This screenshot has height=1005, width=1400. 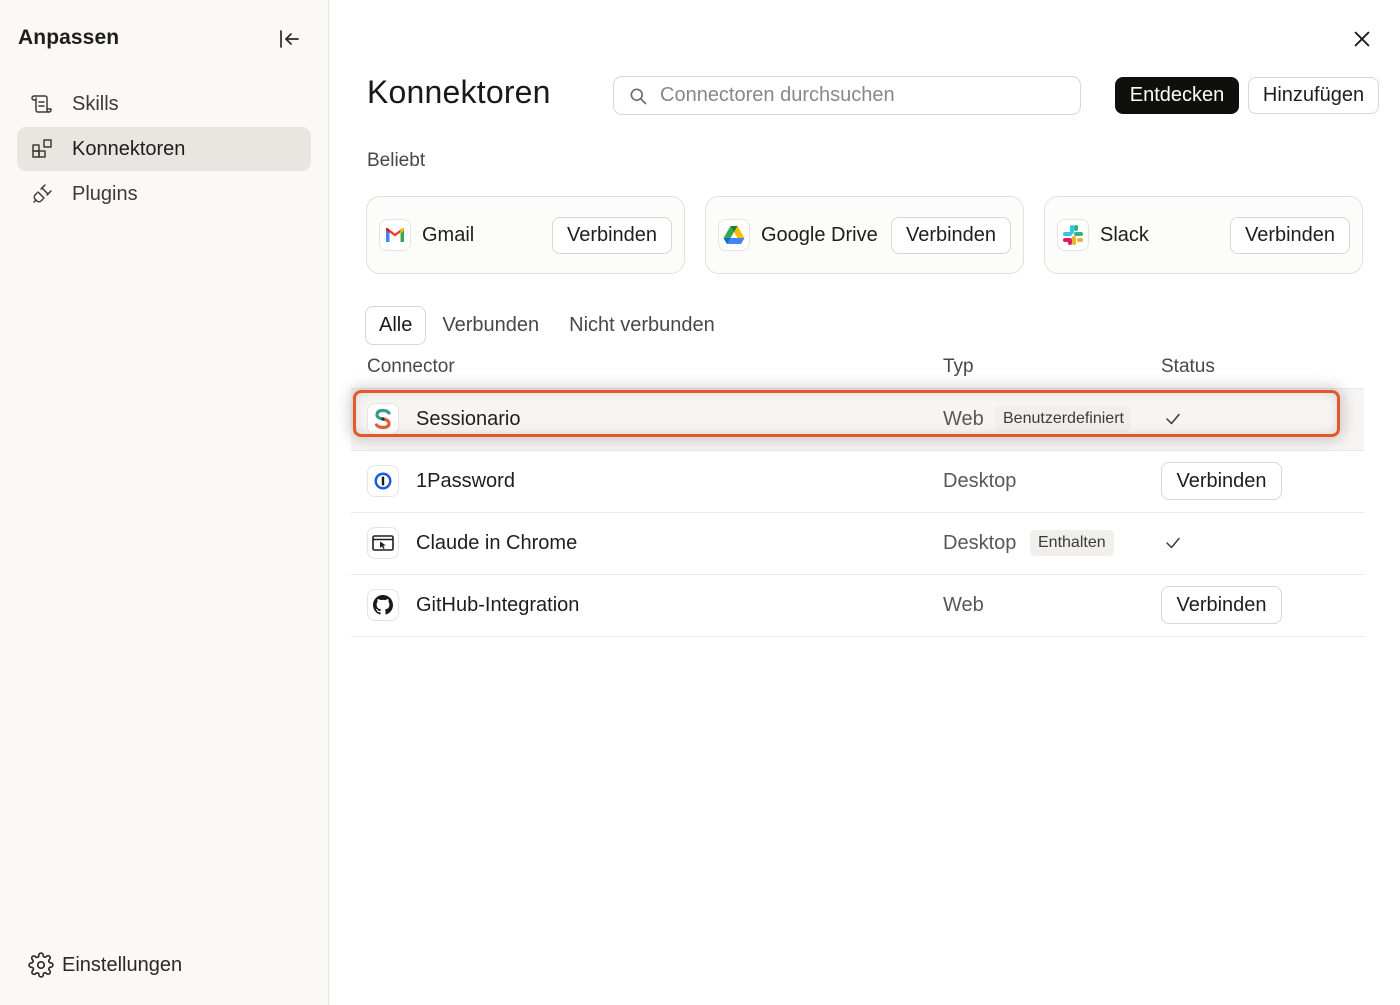 I want to click on close-button, so click(x=1362, y=39).